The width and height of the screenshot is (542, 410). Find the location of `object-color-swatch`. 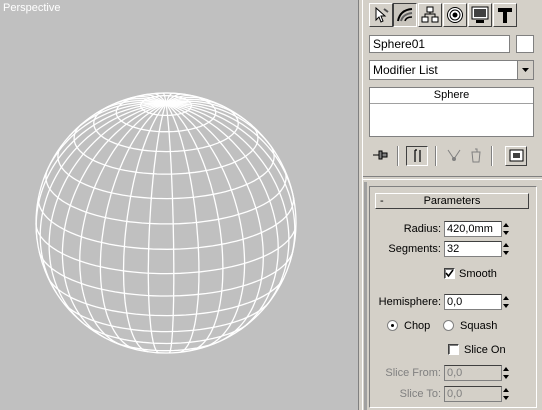

object-color-swatch is located at coordinates (525, 44).